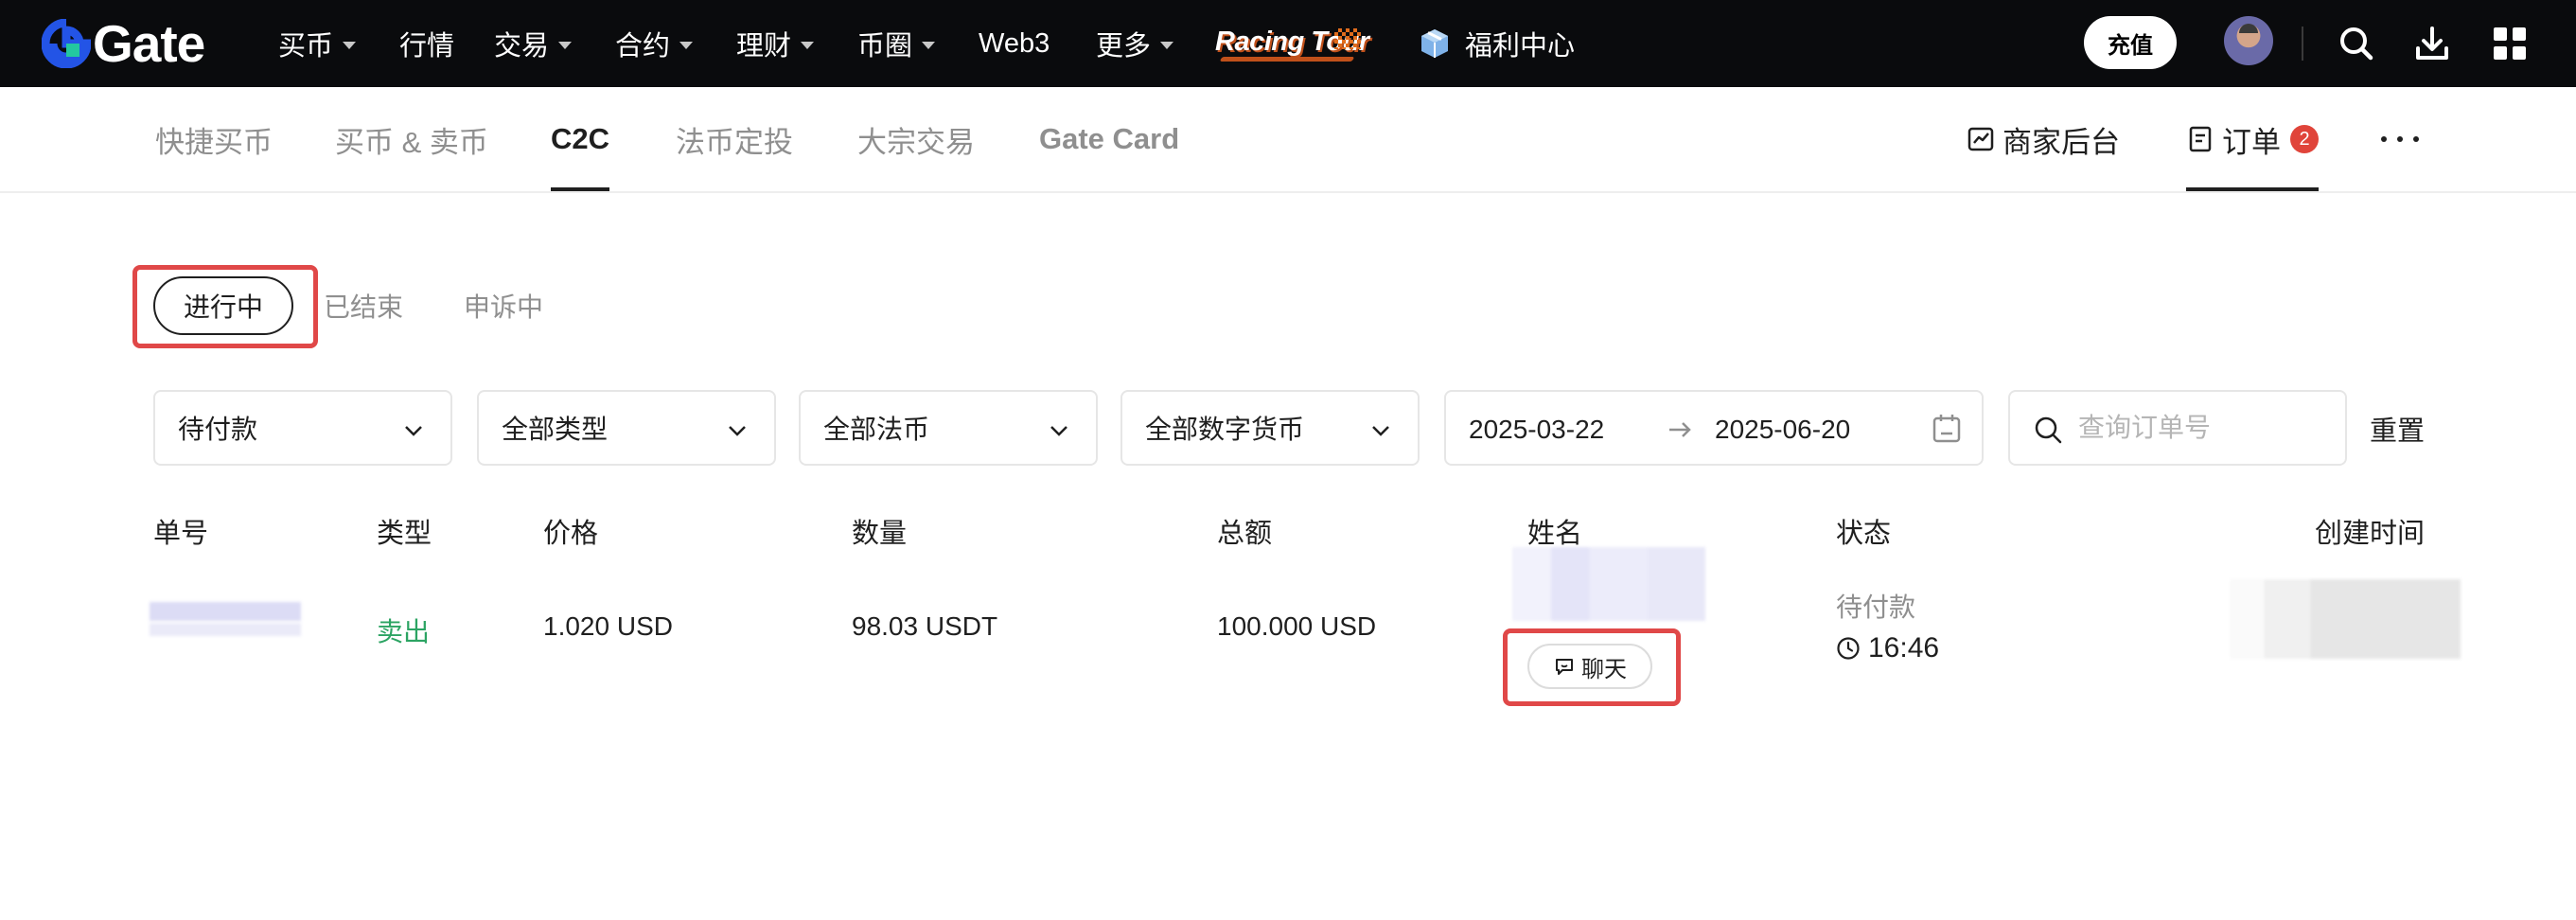 This screenshot has width=2576, height=920. I want to click on calendar-icon, so click(1947, 429).